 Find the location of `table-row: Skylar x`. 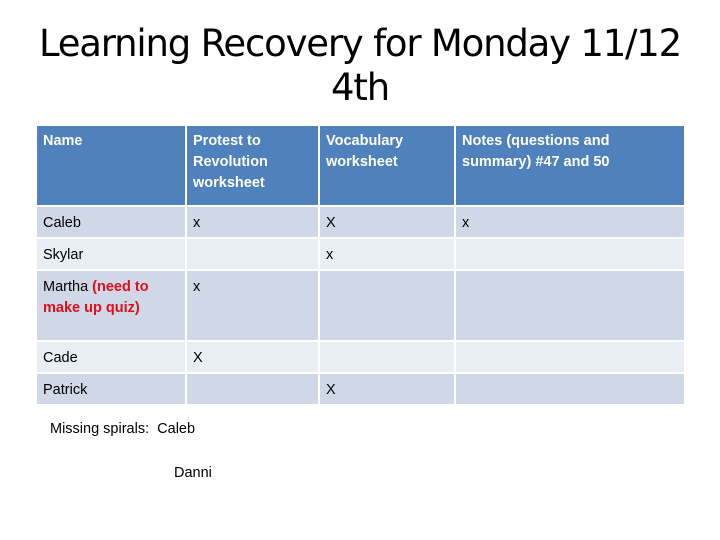

table-row: Skylar x is located at coordinates (360, 255).